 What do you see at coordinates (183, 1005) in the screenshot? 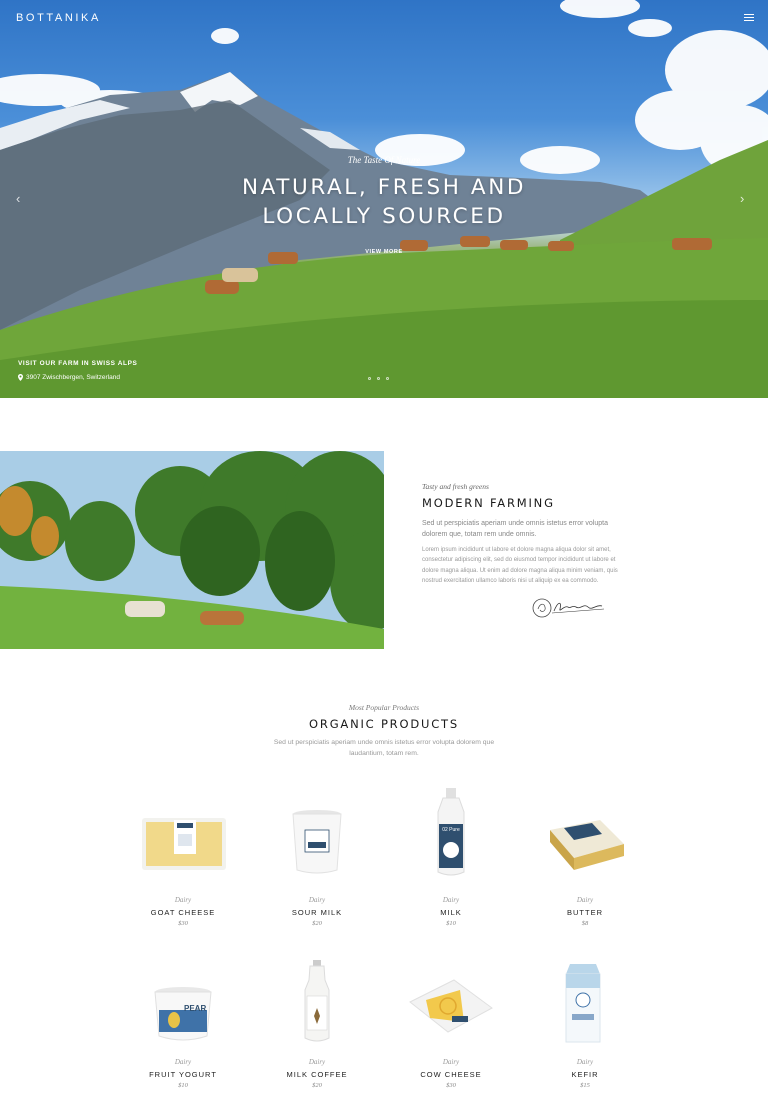
I see `product-image-fruit-yogurt: PEAR` at bounding box center [183, 1005].